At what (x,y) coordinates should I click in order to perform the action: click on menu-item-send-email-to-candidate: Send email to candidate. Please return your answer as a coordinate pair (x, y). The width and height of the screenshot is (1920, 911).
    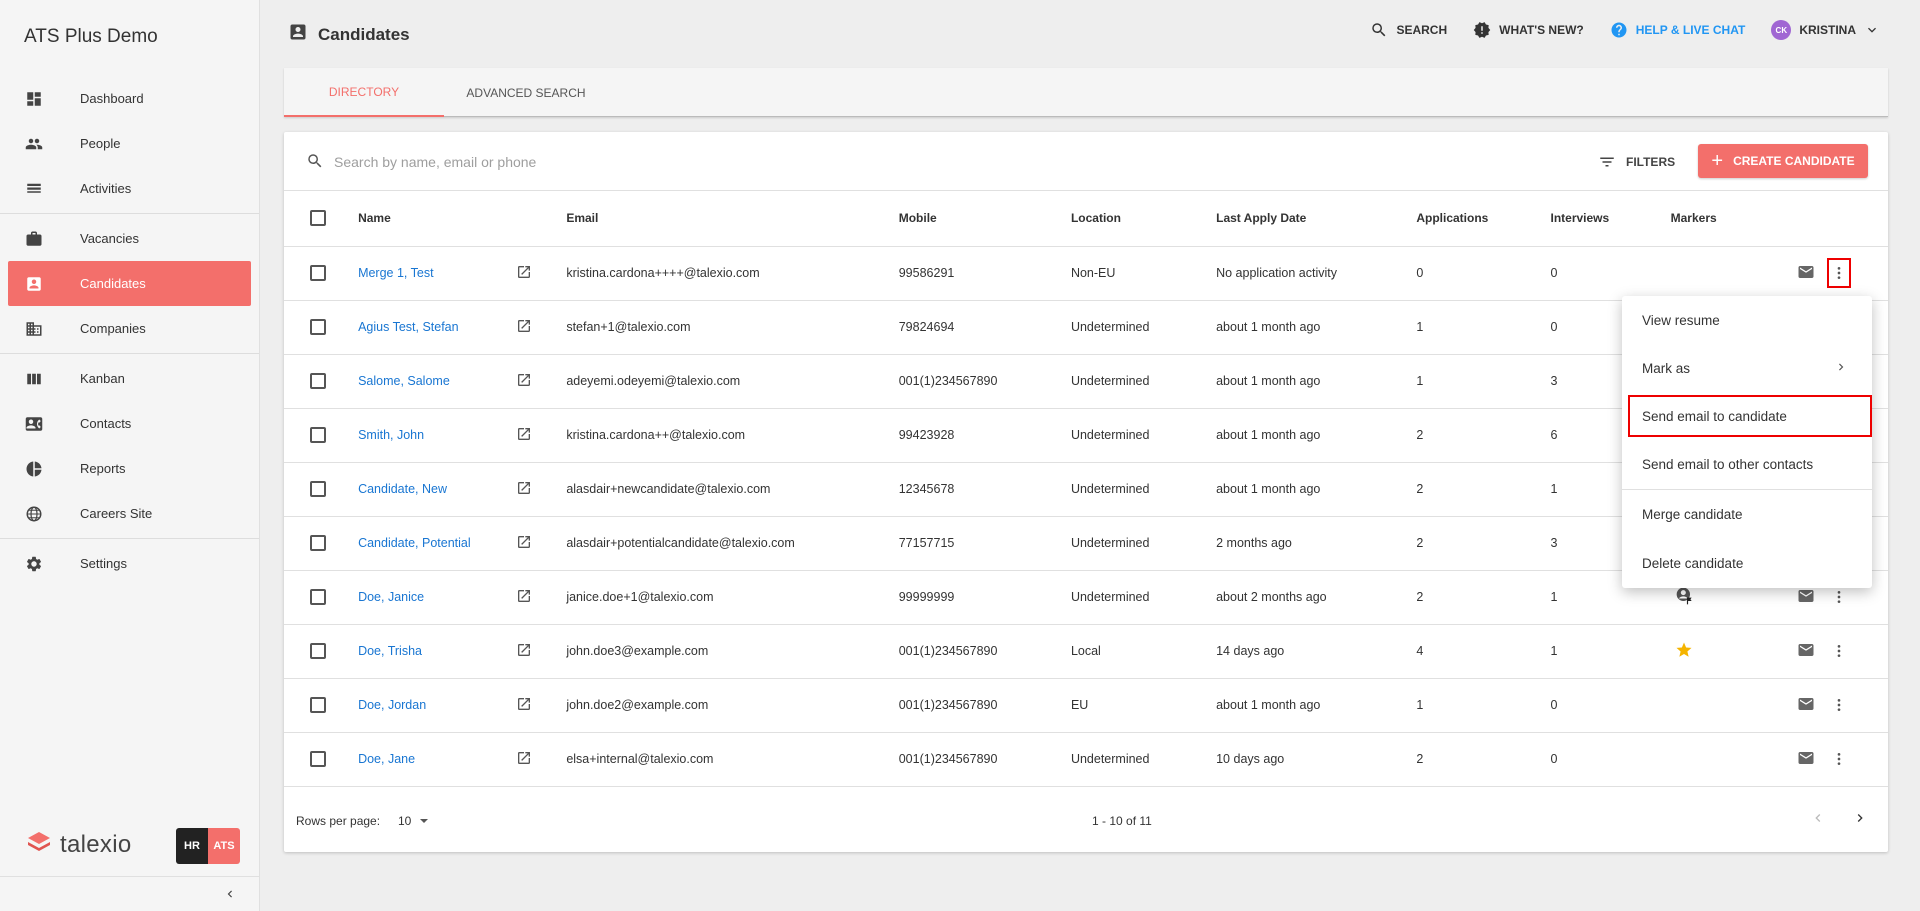
    Looking at the image, I should click on (1750, 416).